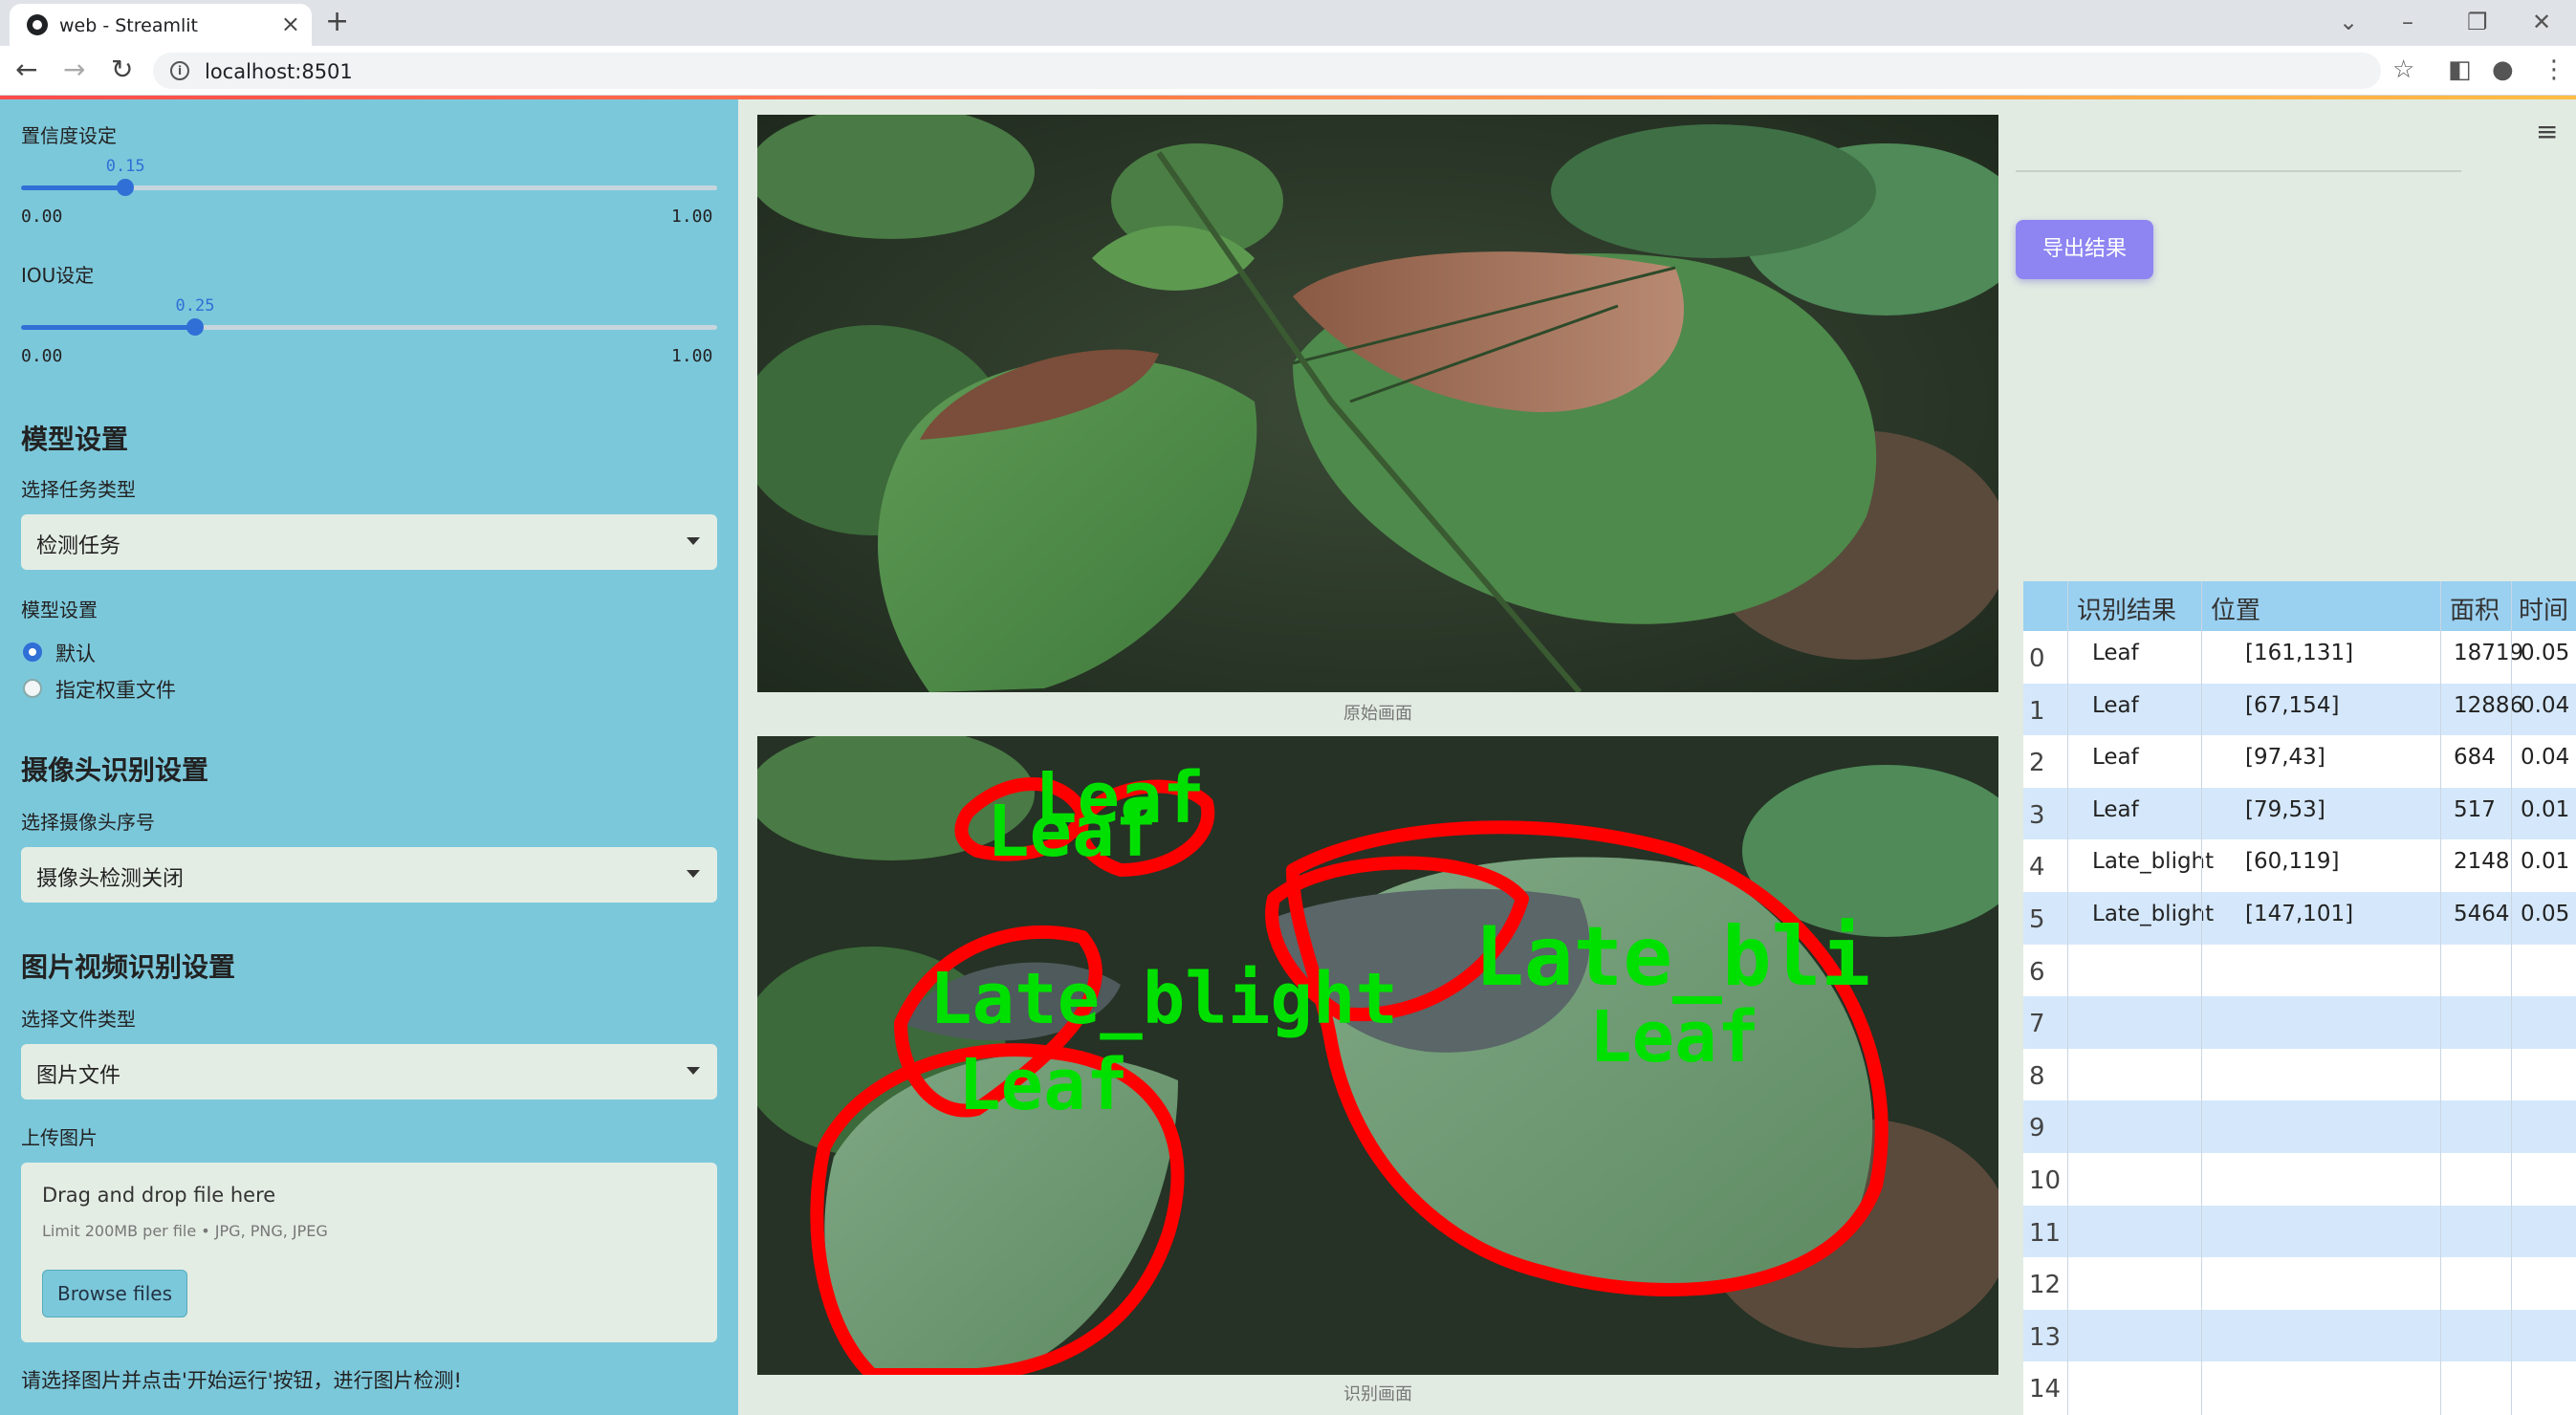 The image size is (2576, 1415). Describe the element at coordinates (110, 879) in the screenshot. I see `camera-value: 摄像头检测关闭` at that location.